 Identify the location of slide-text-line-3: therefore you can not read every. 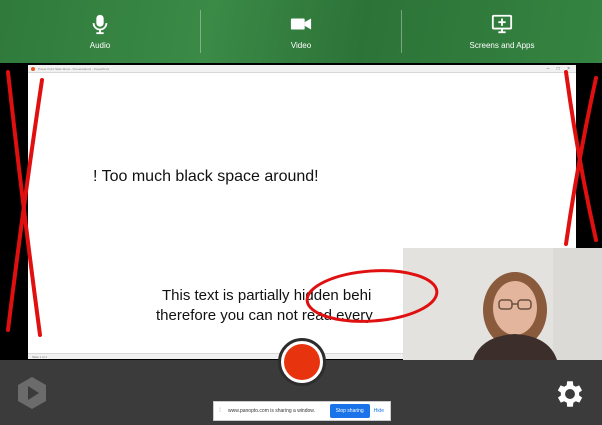
(264, 315).